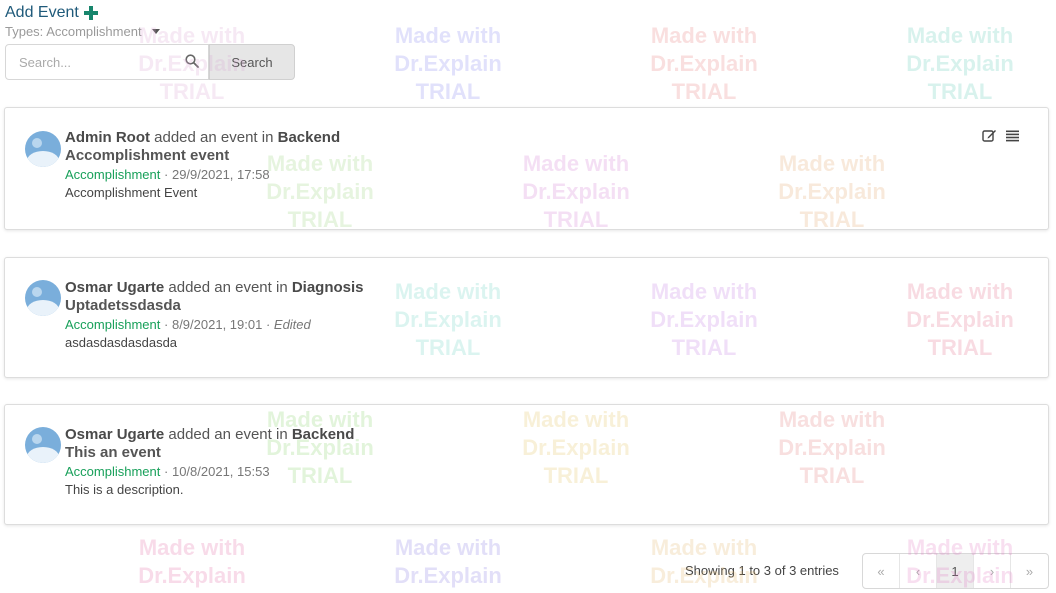  I want to click on card-tools, so click(1001, 135).